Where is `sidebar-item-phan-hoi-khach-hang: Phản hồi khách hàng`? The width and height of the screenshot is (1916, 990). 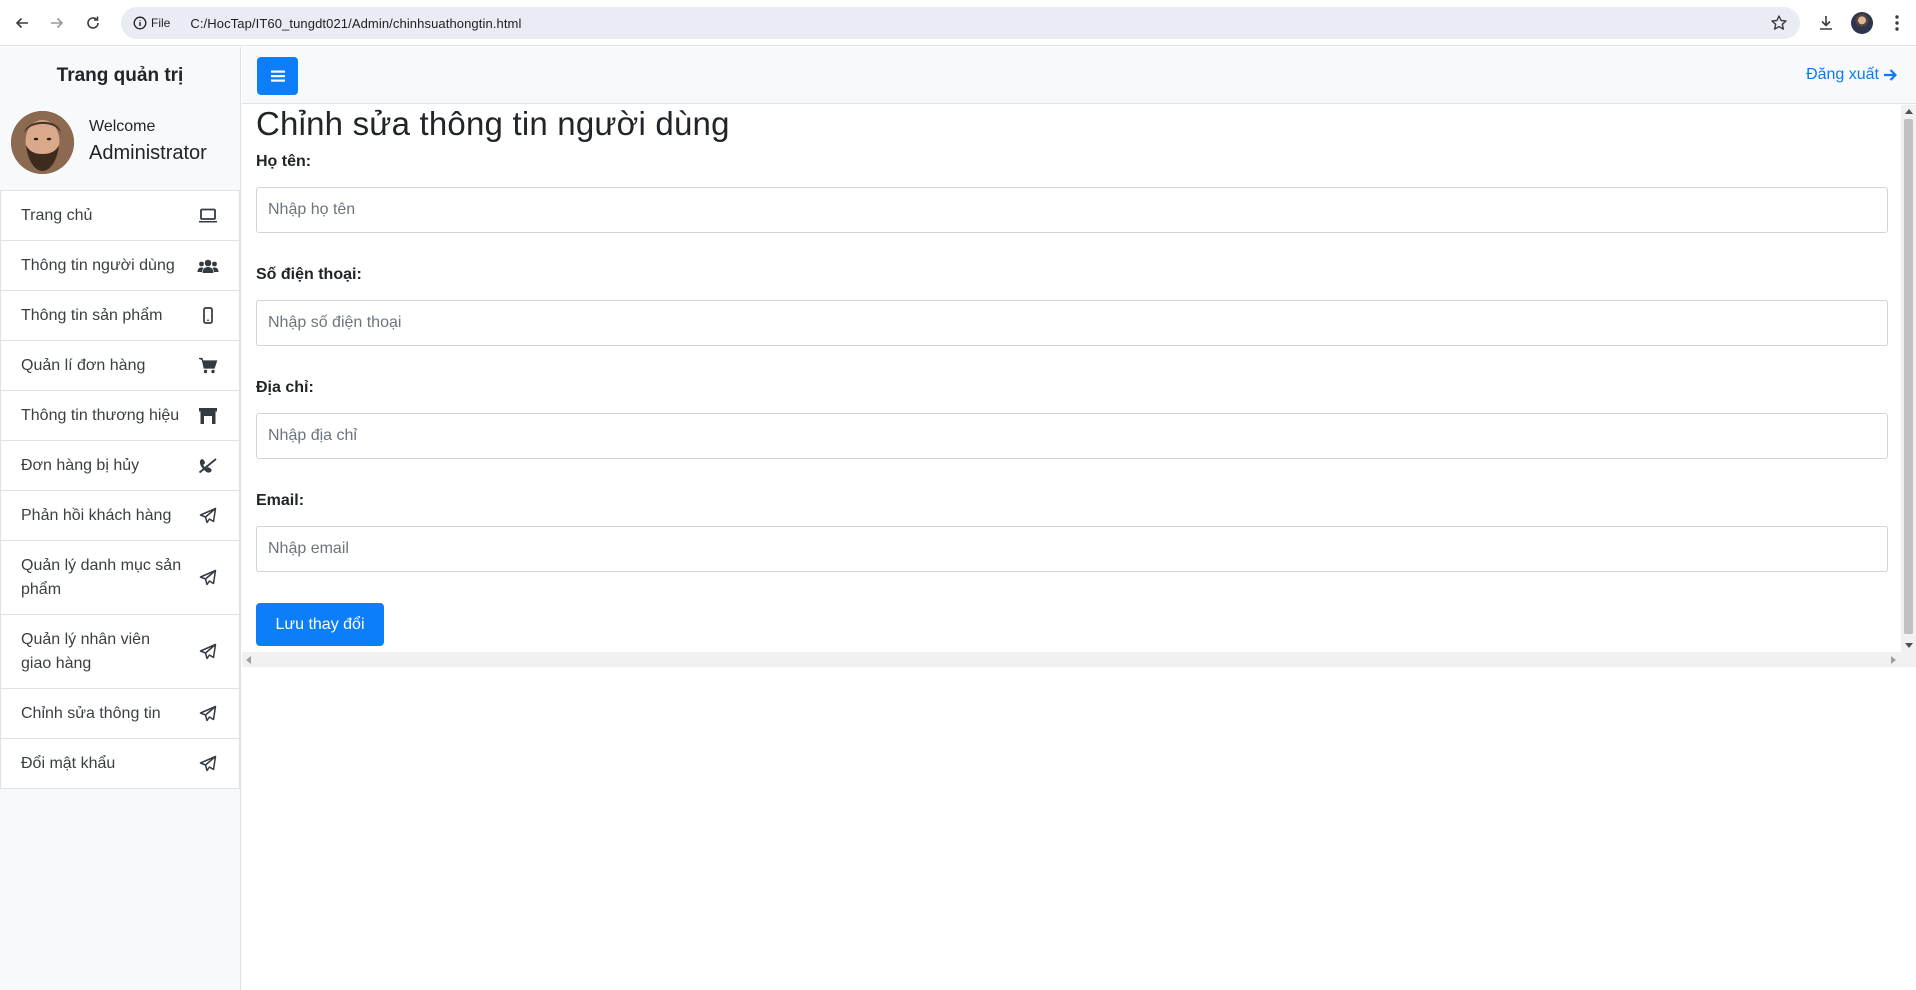
sidebar-item-phan-hoi-khach-hang: Phản hồi khách hàng is located at coordinates (120, 516).